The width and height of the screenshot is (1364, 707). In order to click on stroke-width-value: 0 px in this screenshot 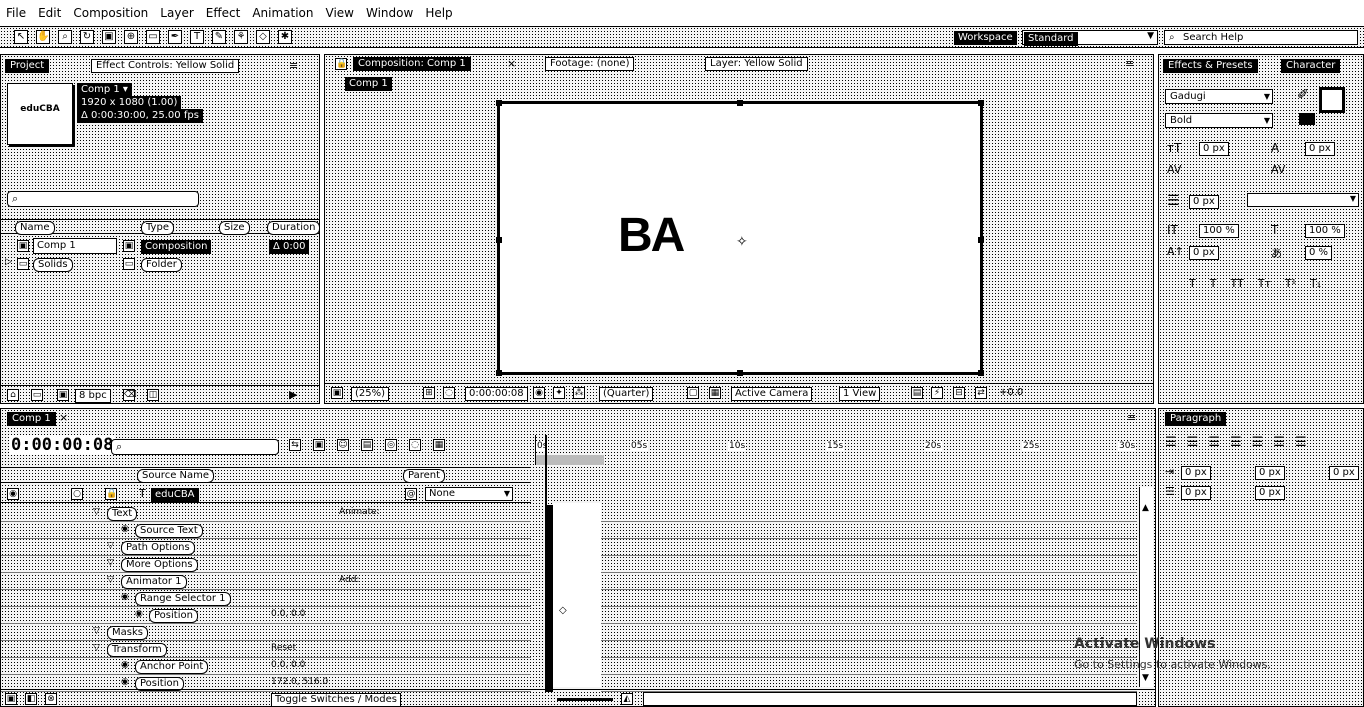, I will do `click(1204, 202)`.